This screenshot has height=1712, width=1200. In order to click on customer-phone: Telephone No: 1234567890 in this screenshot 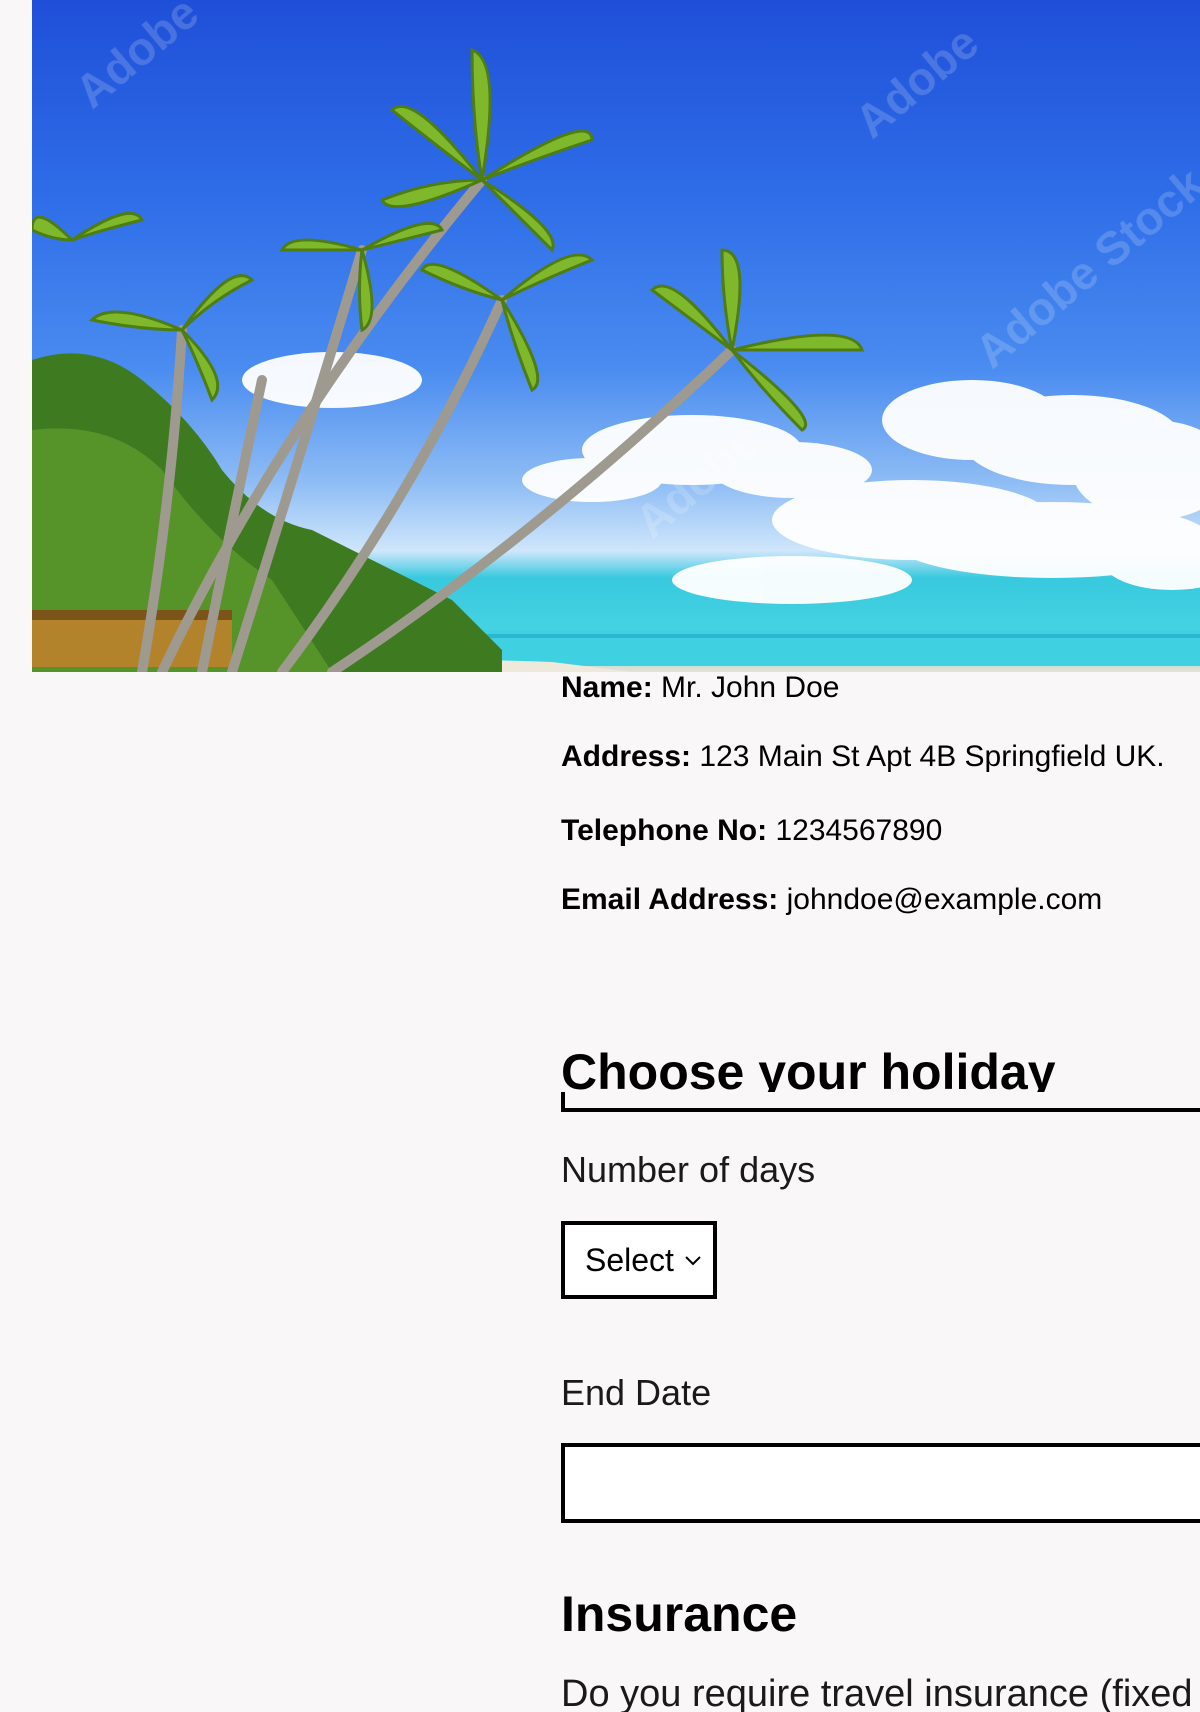, I will do `click(751, 831)`.